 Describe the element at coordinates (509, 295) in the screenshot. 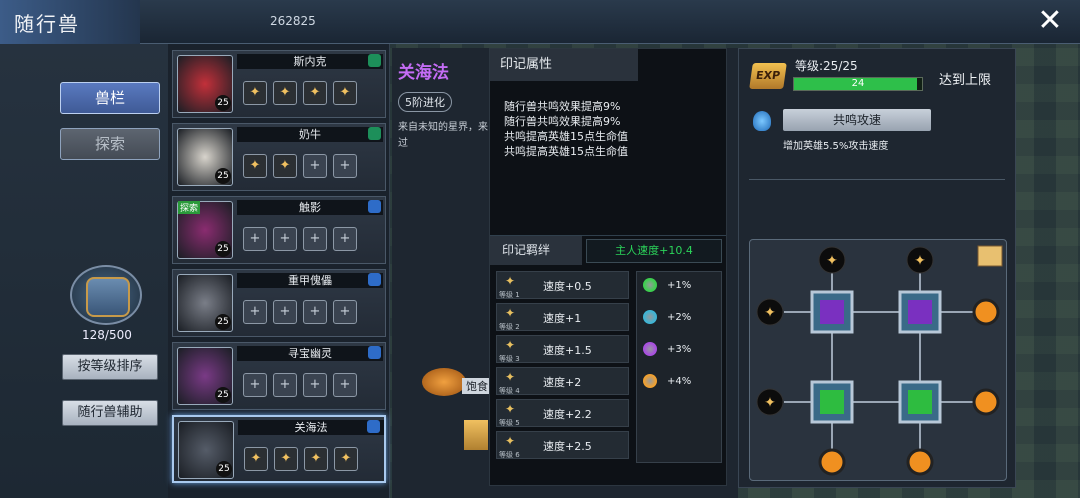

I see `speed-row-level: 等级 1` at that location.